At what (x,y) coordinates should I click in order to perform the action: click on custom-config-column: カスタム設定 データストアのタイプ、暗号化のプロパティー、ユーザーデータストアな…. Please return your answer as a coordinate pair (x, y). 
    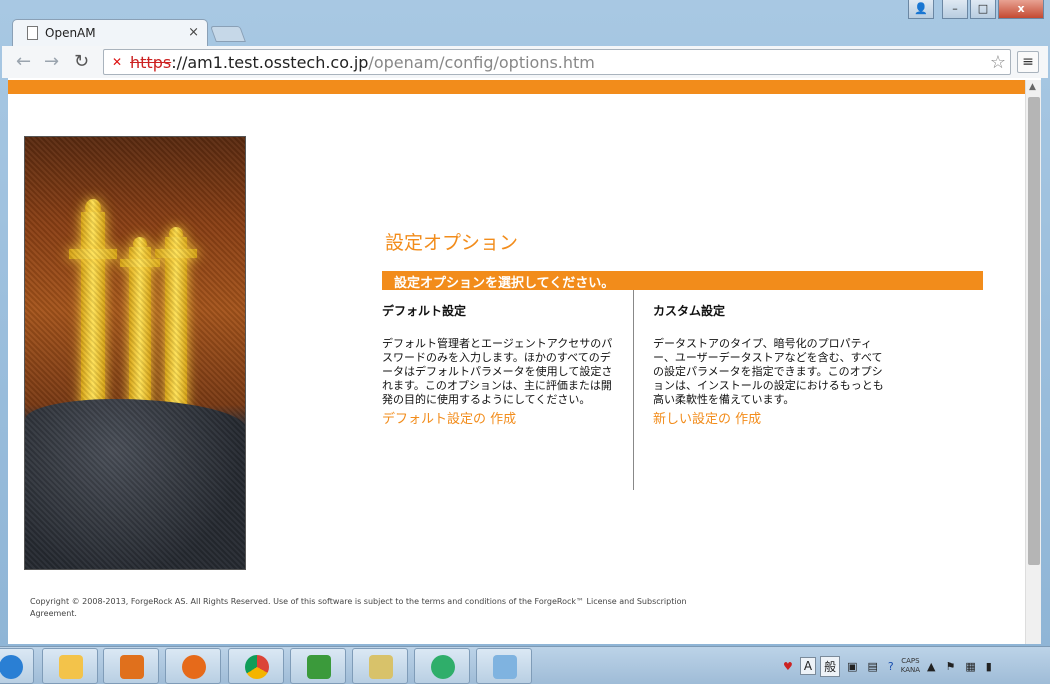
    Looking at the image, I should click on (769, 364).